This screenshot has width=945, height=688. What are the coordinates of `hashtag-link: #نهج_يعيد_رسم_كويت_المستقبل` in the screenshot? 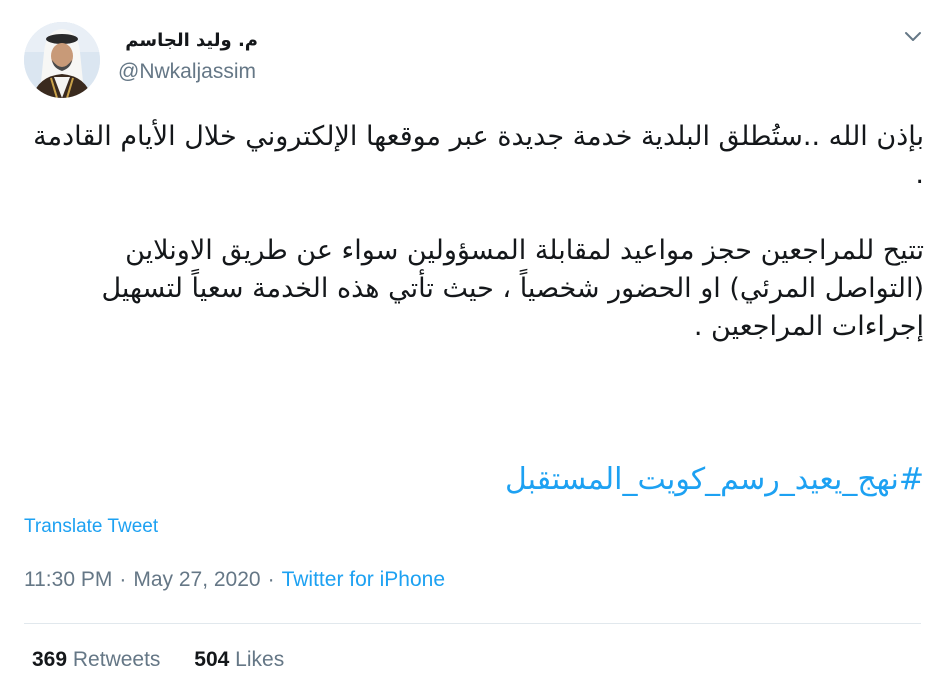 It's located at (474, 480).